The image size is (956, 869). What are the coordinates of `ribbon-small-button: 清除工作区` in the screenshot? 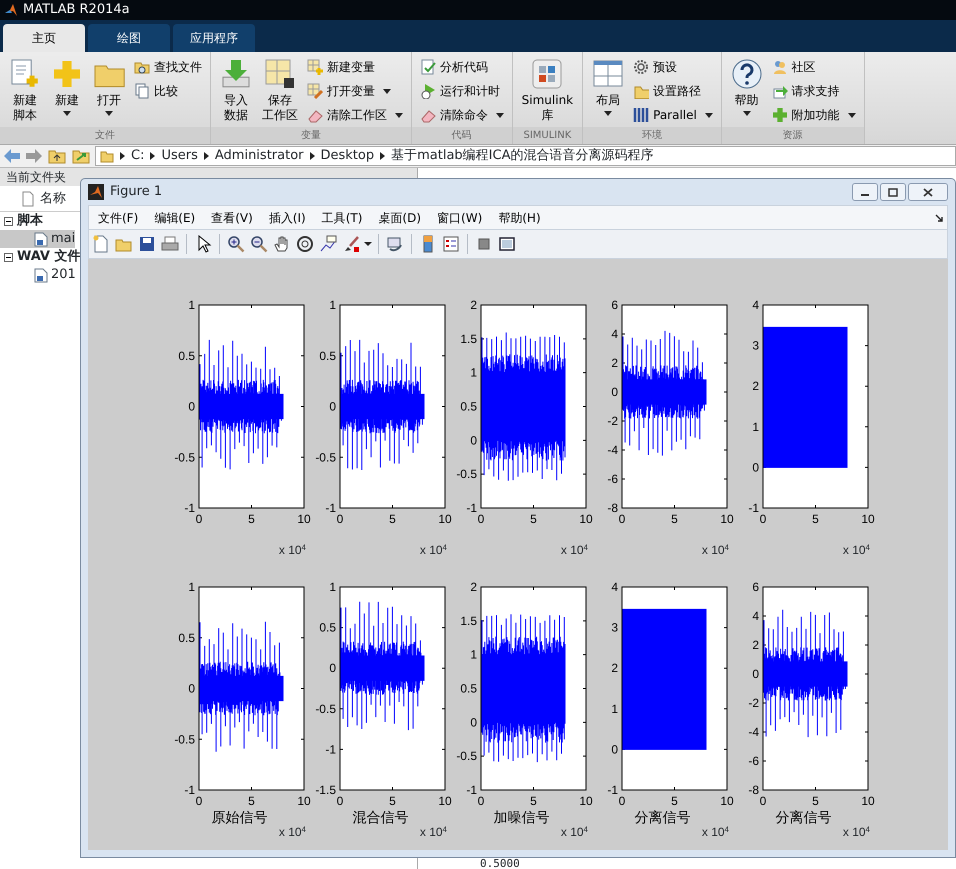 It's located at (355, 115).